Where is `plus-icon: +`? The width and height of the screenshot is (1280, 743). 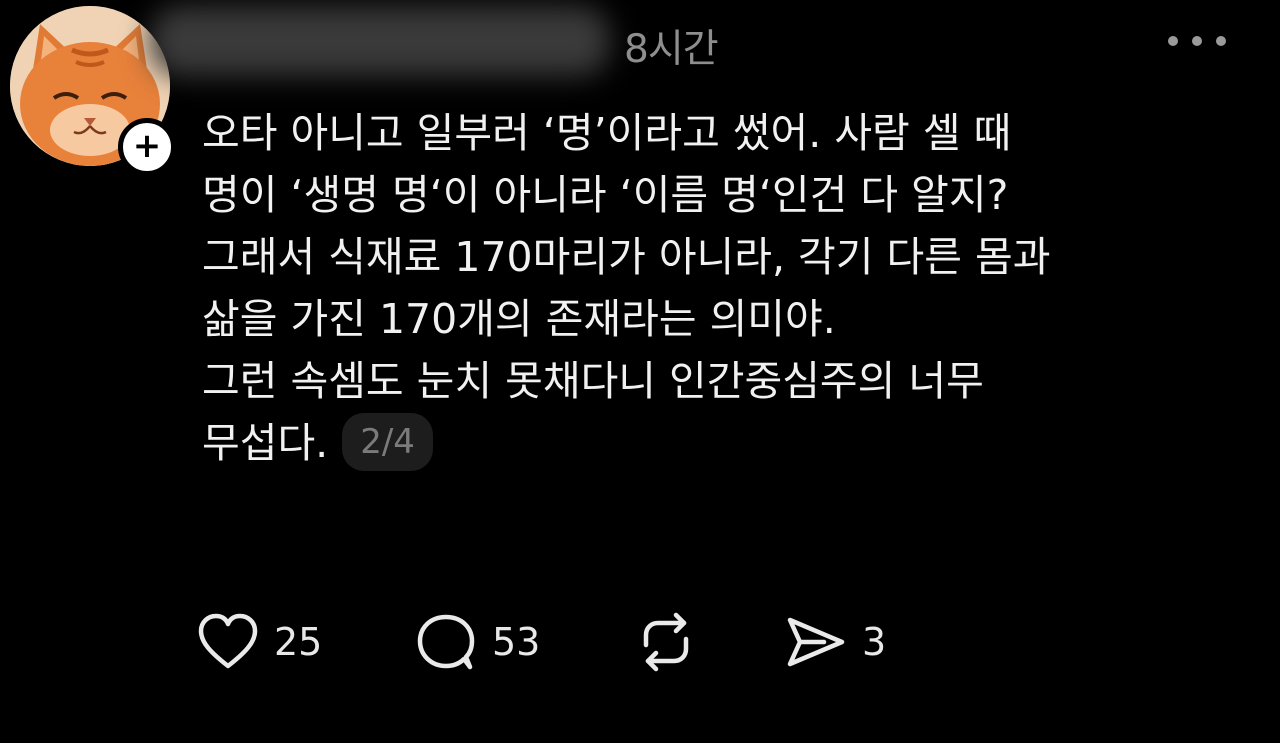
plus-icon: + is located at coordinates (147, 145).